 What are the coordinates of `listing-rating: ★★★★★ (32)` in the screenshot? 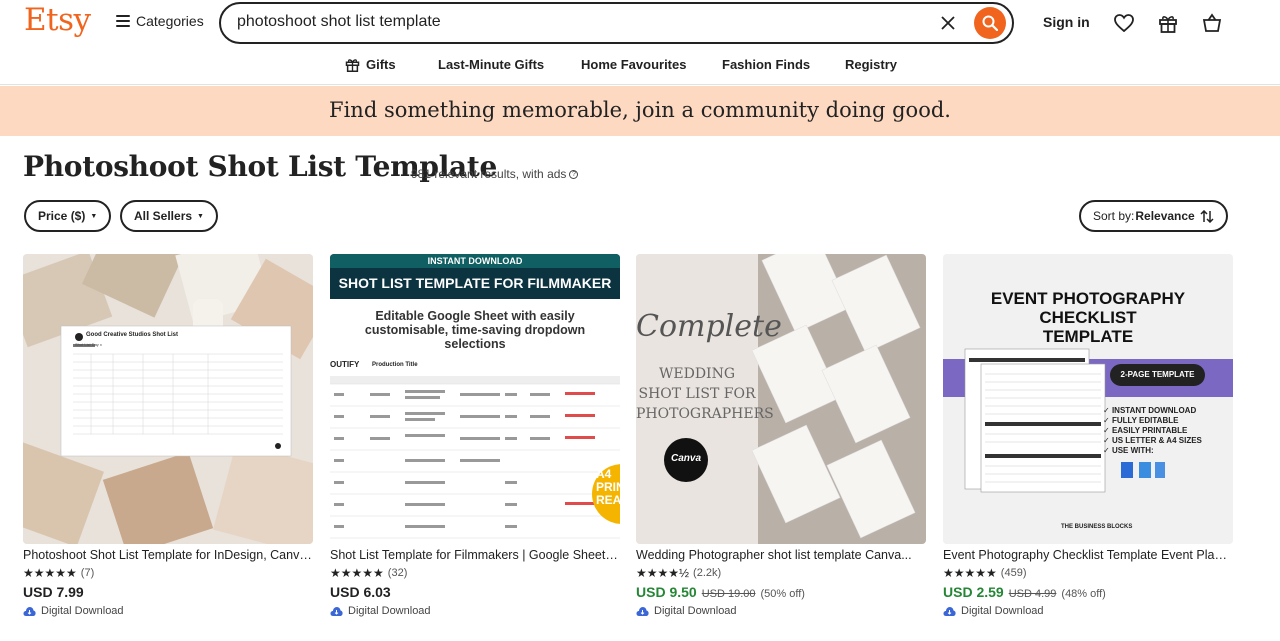 It's located at (368, 573).